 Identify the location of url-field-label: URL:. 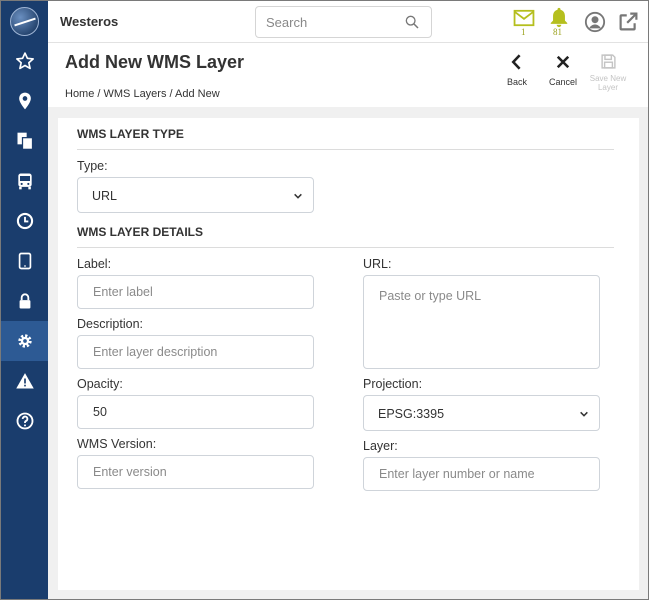
(377, 264).